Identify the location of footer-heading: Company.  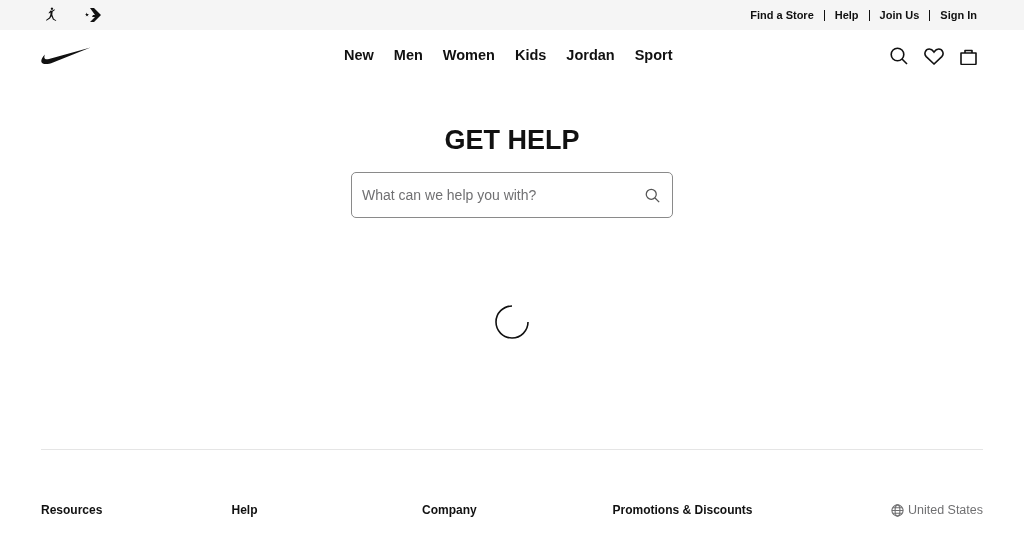
(517, 510).